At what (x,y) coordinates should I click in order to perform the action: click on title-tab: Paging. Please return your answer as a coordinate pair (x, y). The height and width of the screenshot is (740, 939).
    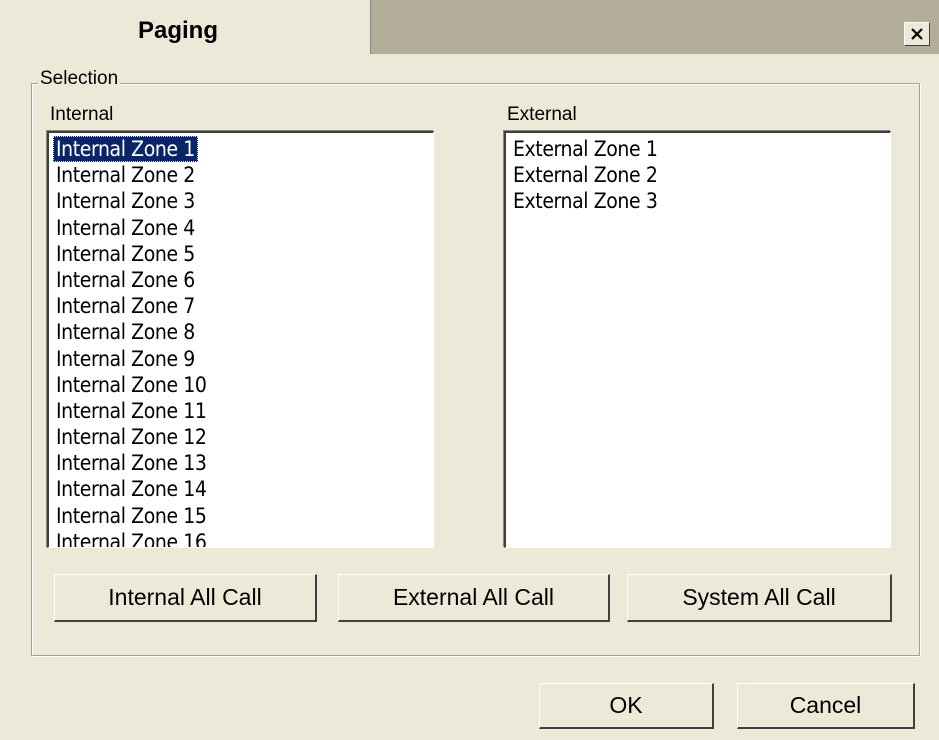
    Looking at the image, I should click on (185, 27).